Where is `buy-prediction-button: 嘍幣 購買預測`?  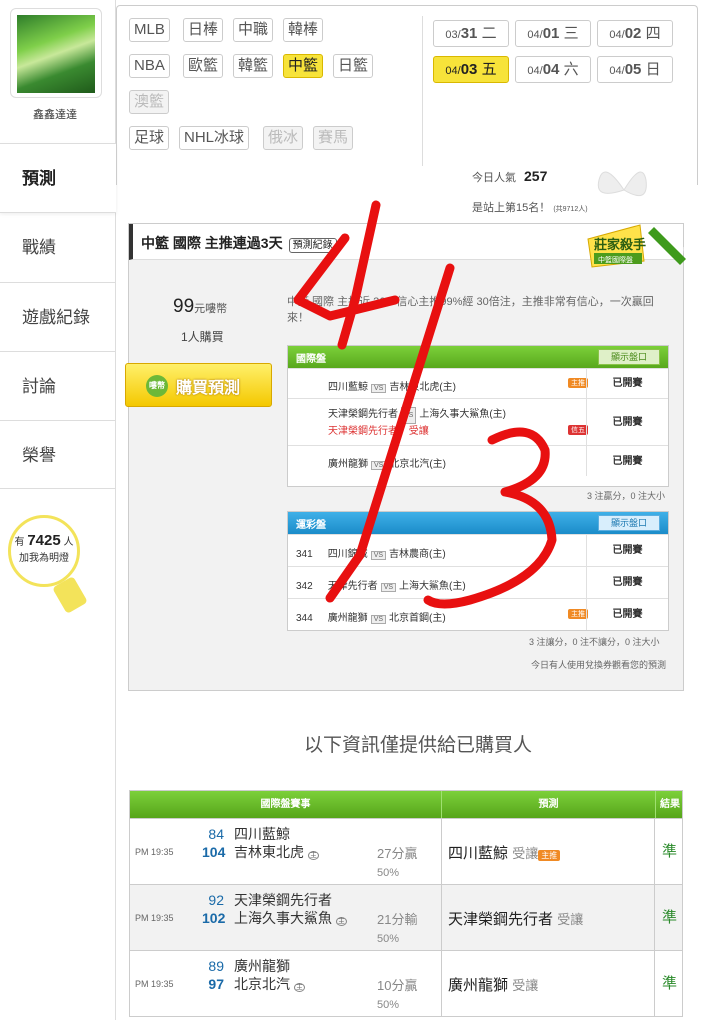 buy-prediction-button: 嘍幣 購買預測 is located at coordinates (198, 385).